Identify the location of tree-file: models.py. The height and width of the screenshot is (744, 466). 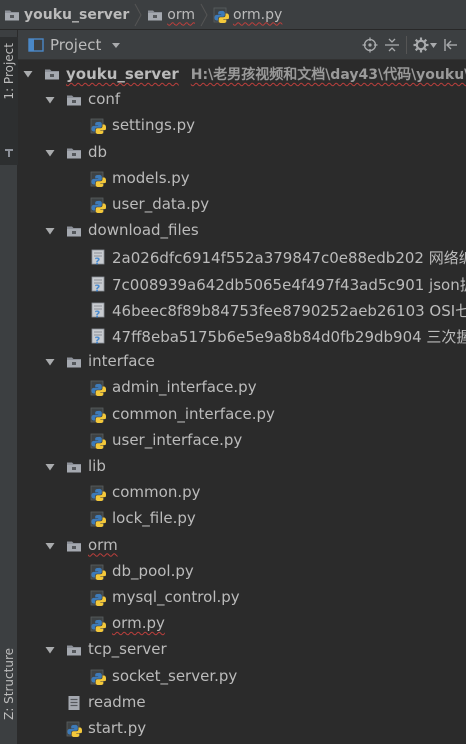
(242, 179).